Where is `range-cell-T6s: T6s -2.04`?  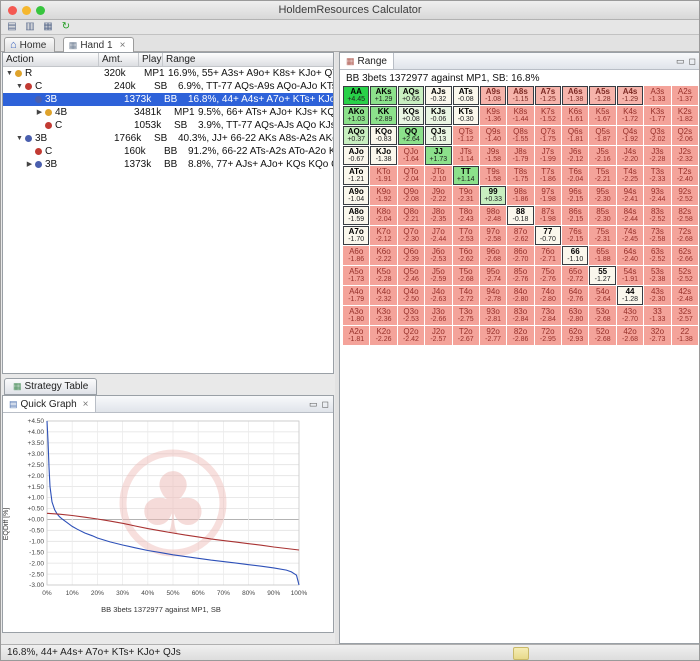
range-cell-T6s: T6s -2.04 is located at coordinates (575, 175).